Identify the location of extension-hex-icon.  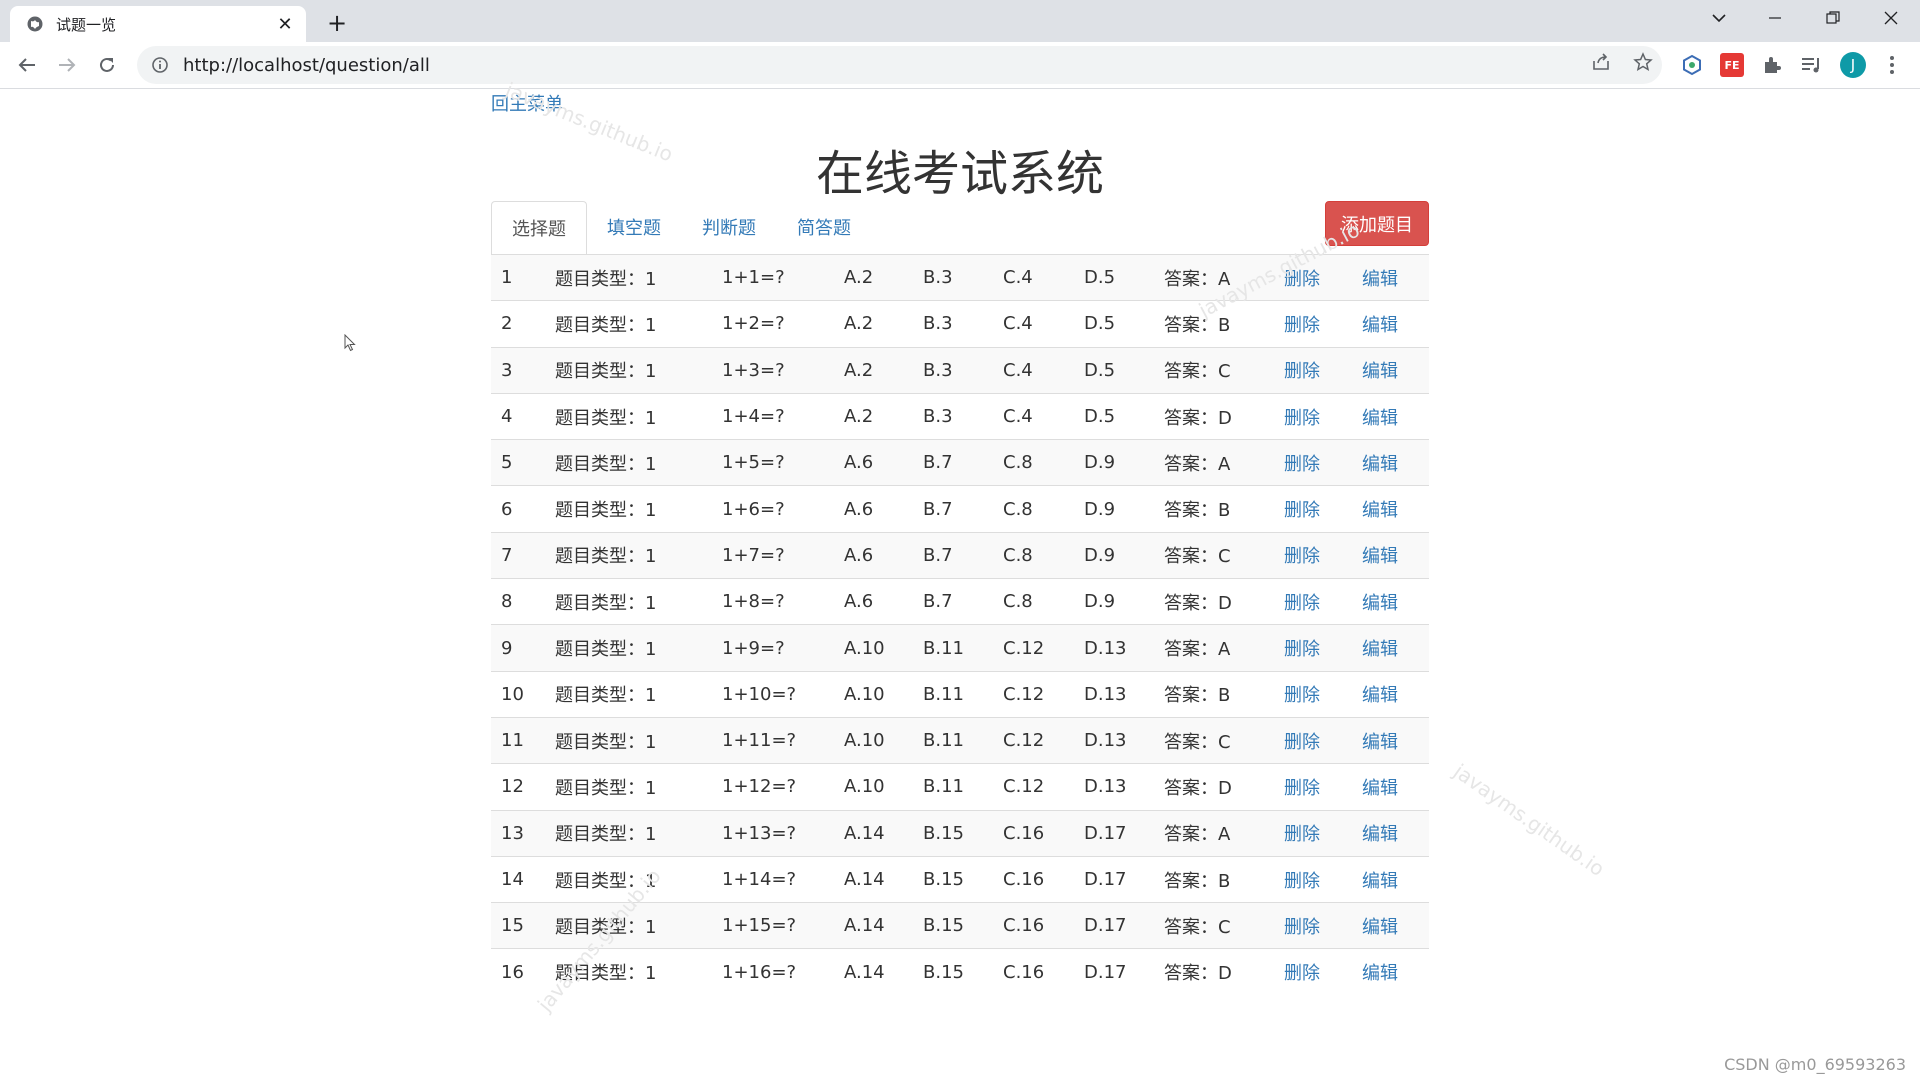
(1692, 65).